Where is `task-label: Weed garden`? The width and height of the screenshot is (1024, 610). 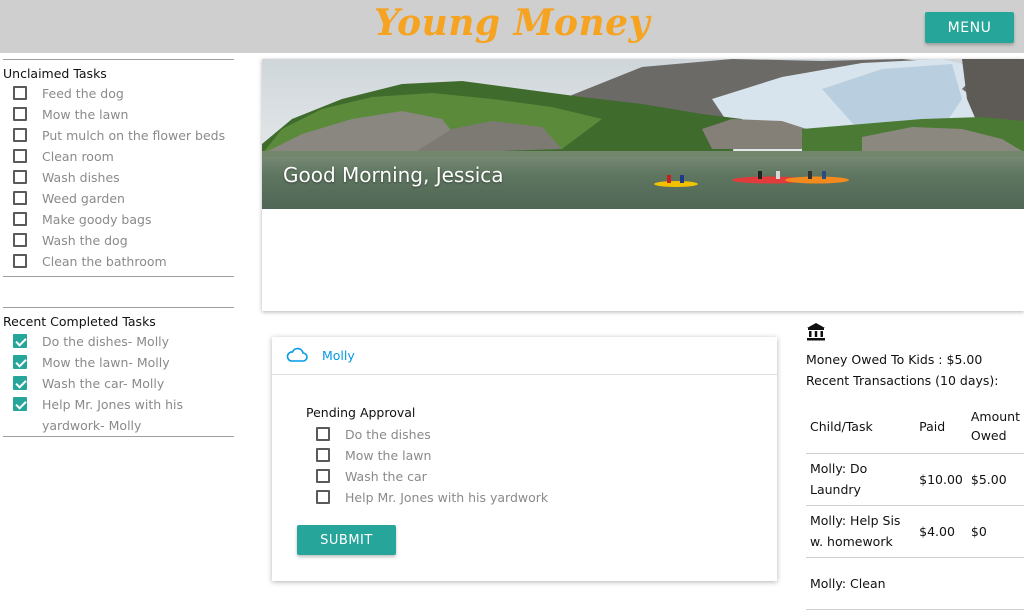 task-label: Weed garden is located at coordinates (83, 198).